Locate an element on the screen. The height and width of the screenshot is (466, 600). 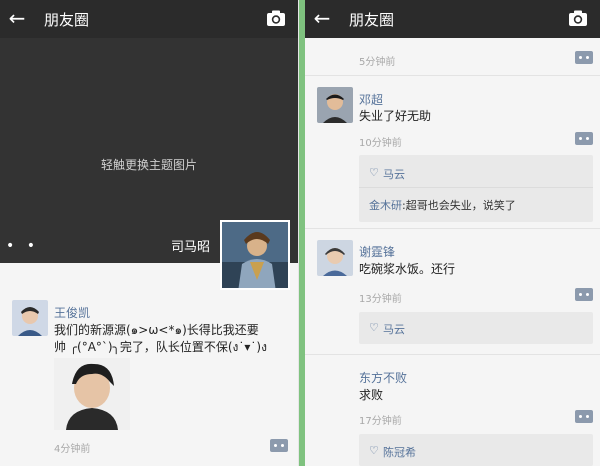
comment-line: 金木研:超哥也会失业，说笑了 is located at coordinates (442, 205).